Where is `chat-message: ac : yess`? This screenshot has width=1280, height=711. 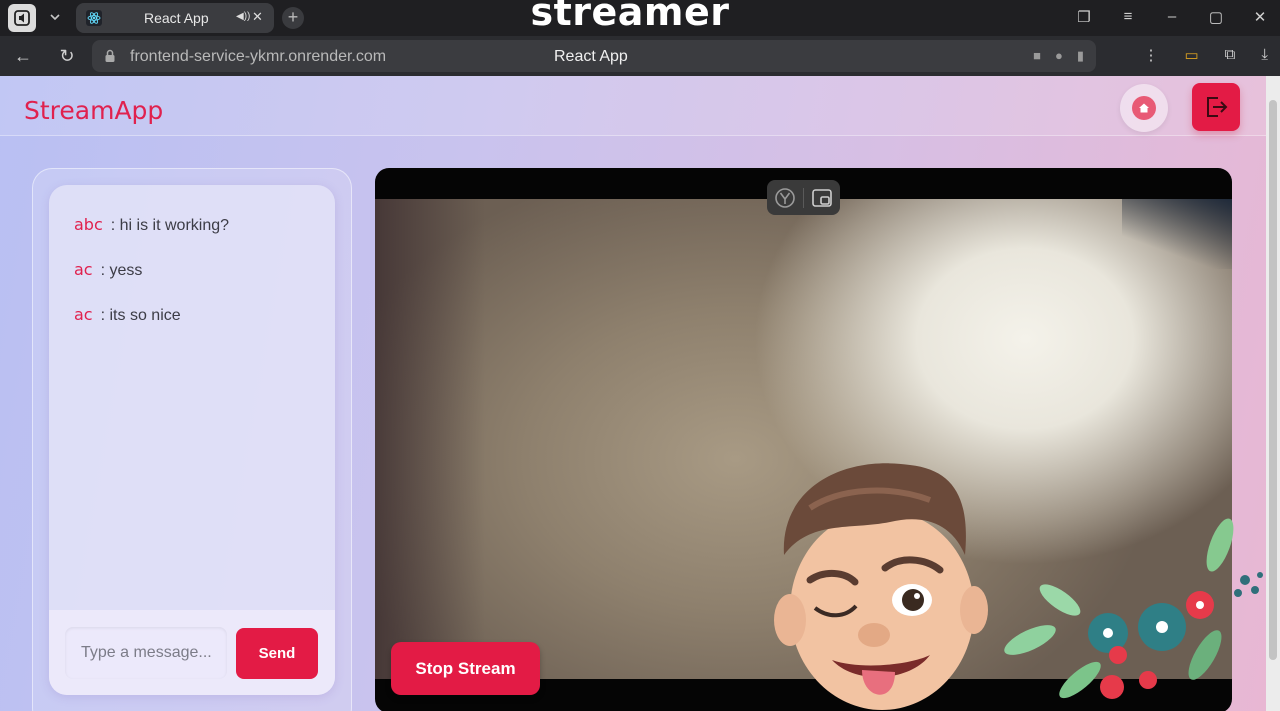
chat-message: ac : yess is located at coordinates (108, 270).